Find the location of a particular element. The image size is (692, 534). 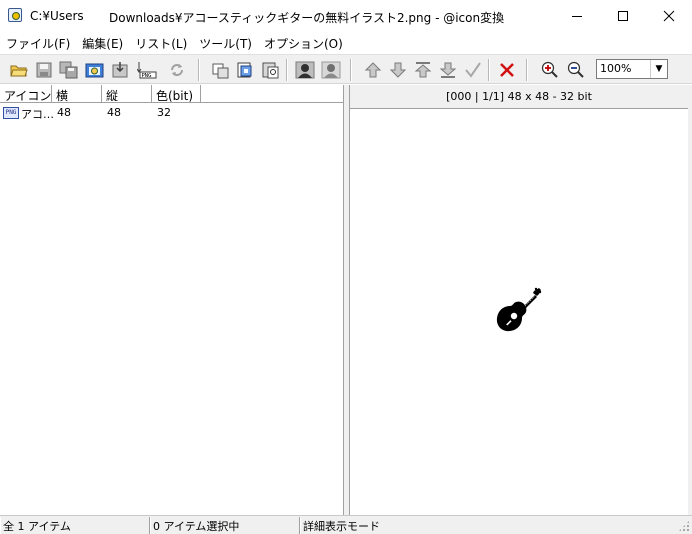

svg-text: PNG is located at coordinates (147, 76).